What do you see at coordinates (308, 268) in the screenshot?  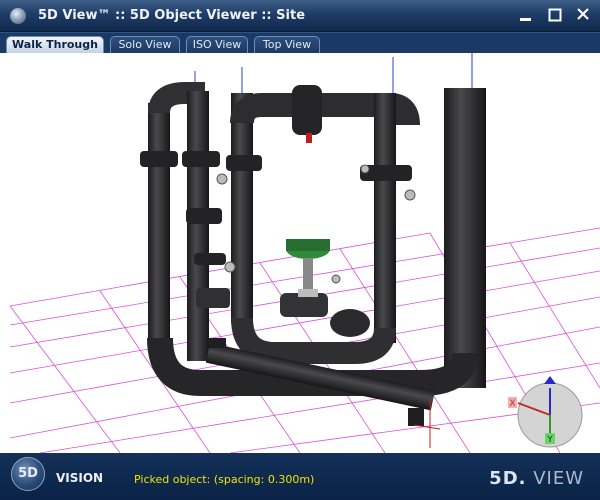 I see `control-valve-actuator` at bounding box center [308, 268].